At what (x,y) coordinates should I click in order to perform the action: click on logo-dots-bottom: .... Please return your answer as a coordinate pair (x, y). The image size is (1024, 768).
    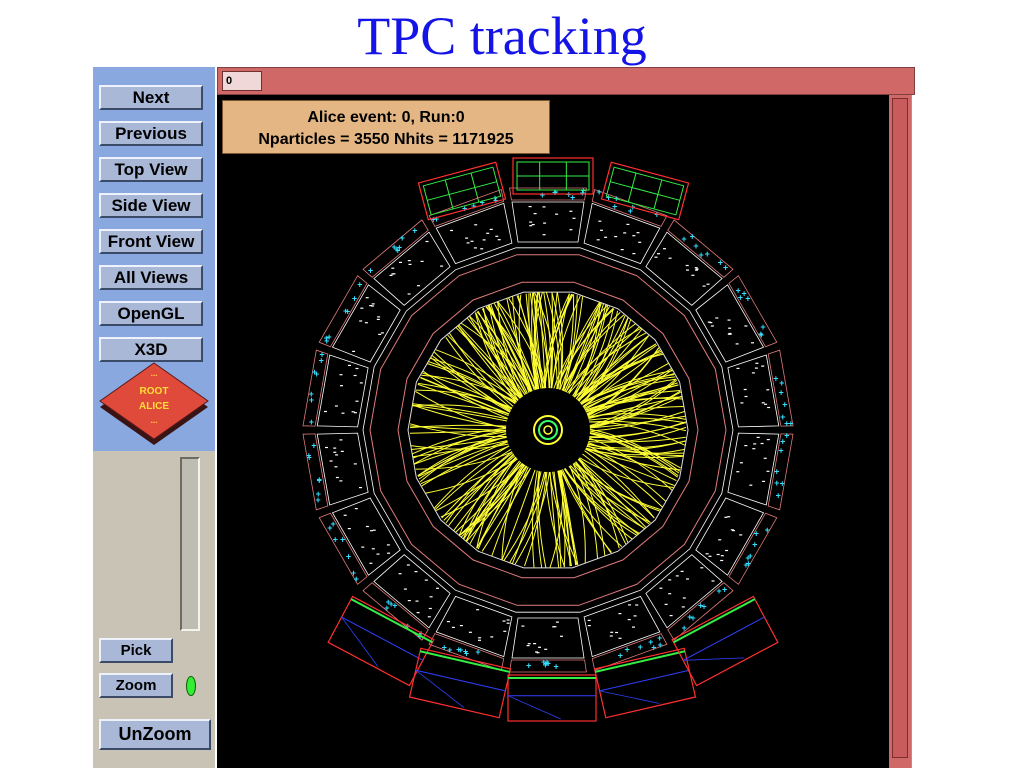
    Looking at the image, I should click on (154, 420).